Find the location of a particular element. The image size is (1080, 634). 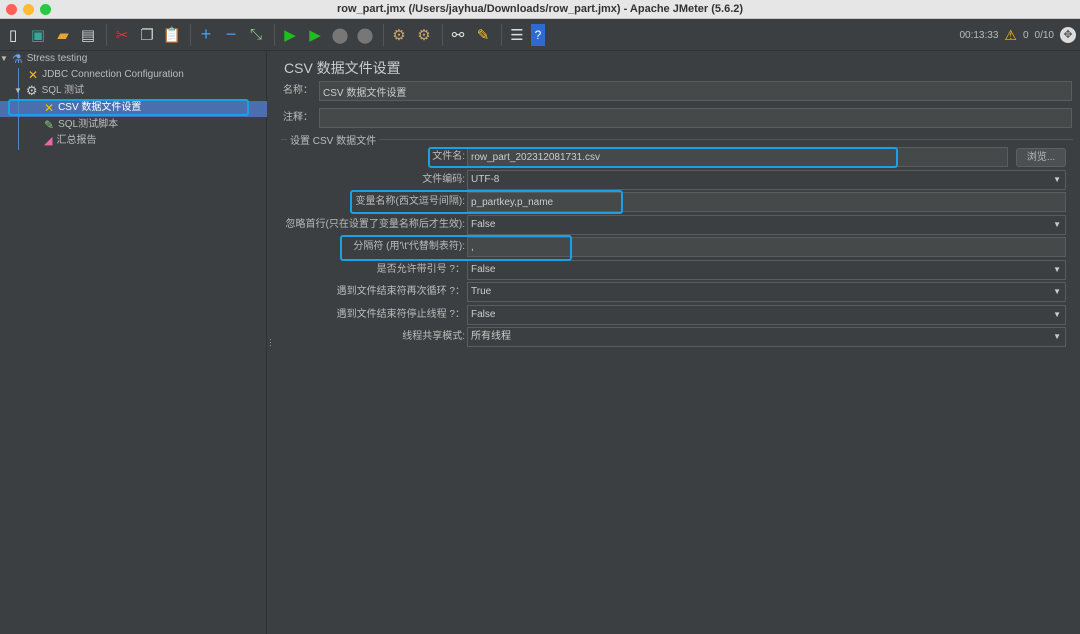

open-icon: ▰ is located at coordinates (63, 35).